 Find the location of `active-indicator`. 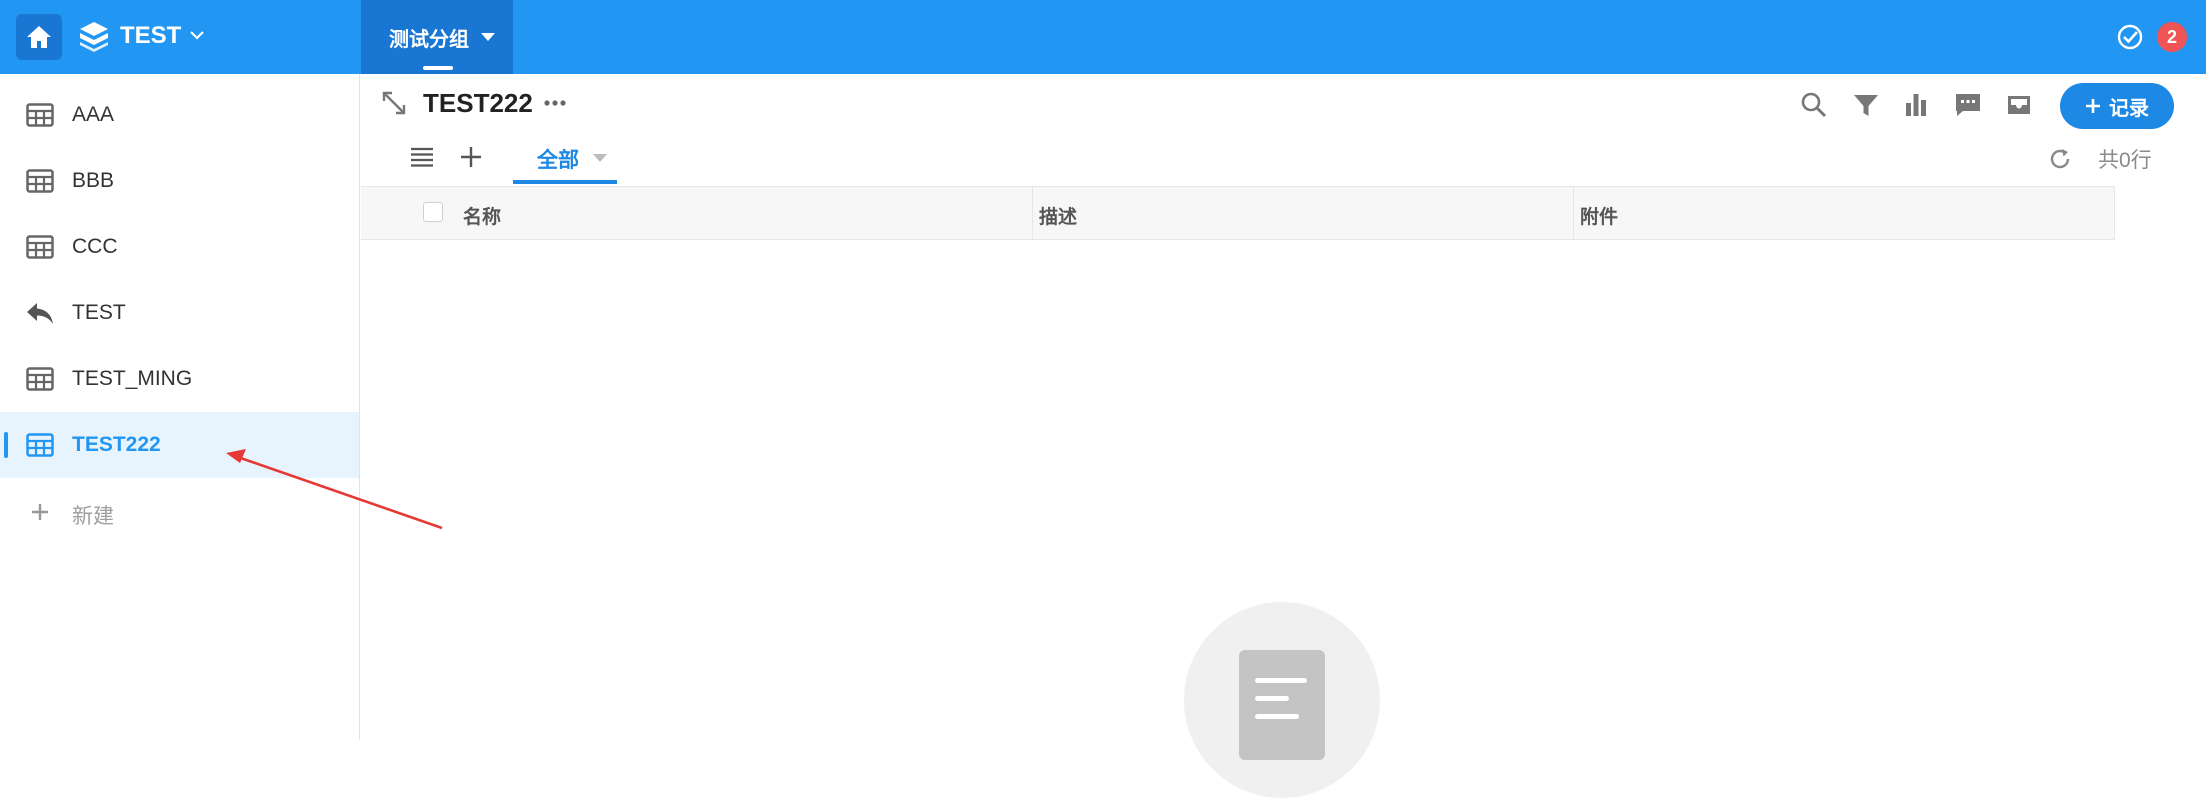

active-indicator is located at coordinates (6, 445).